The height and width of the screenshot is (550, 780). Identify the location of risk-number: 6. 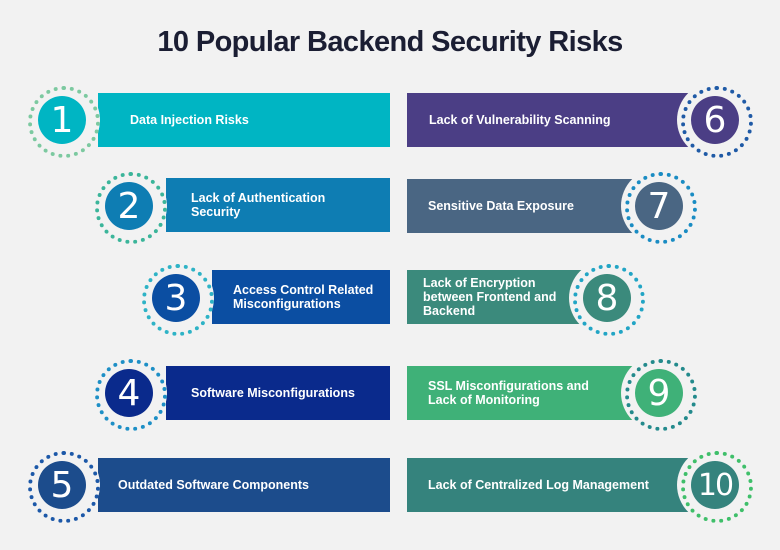
(715, 120).